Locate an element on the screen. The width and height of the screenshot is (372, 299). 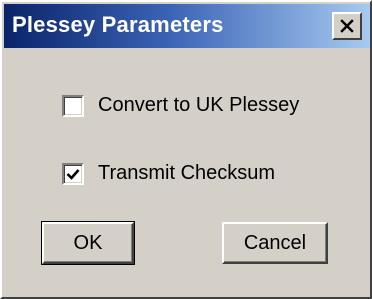
close-button is located at coordinates (347, 26).